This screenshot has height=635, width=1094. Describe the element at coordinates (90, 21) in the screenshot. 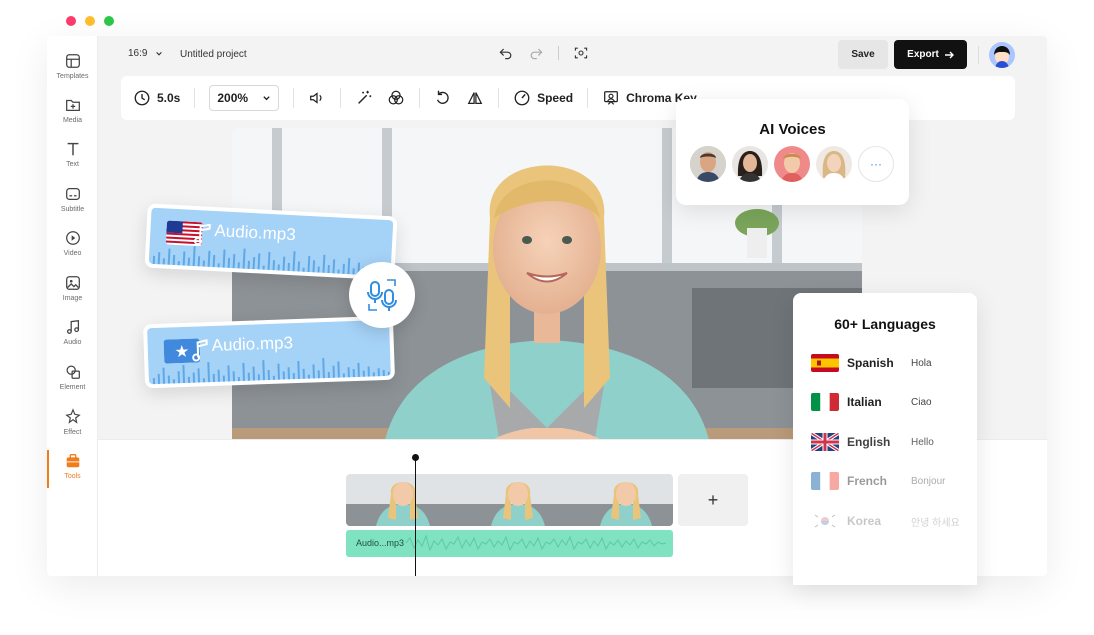

I see `window-minimize-dot` at that location.